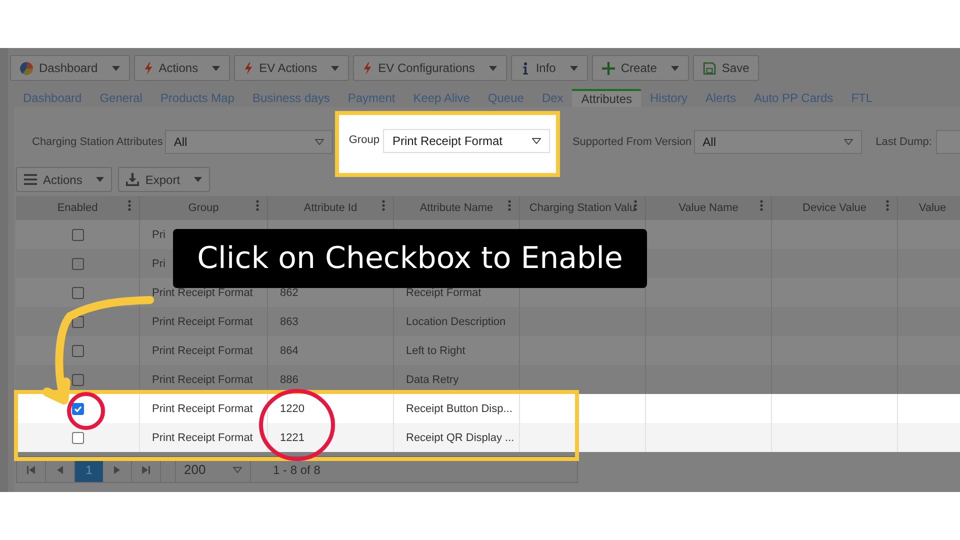 The image size is (960, 540). What do you see at coordinates (436, 350) in the screenshot?
I see `table-cell: Left to Right` at bounding box center [436, 350].